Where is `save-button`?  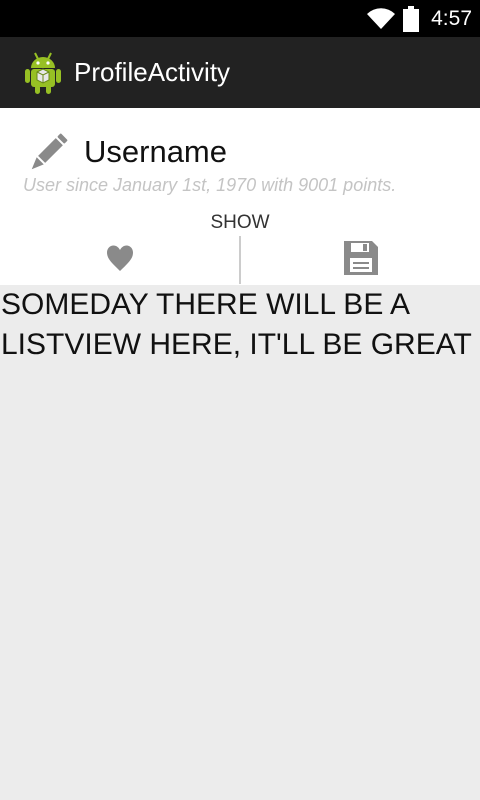
save-button is located at coordinates (360, 260).